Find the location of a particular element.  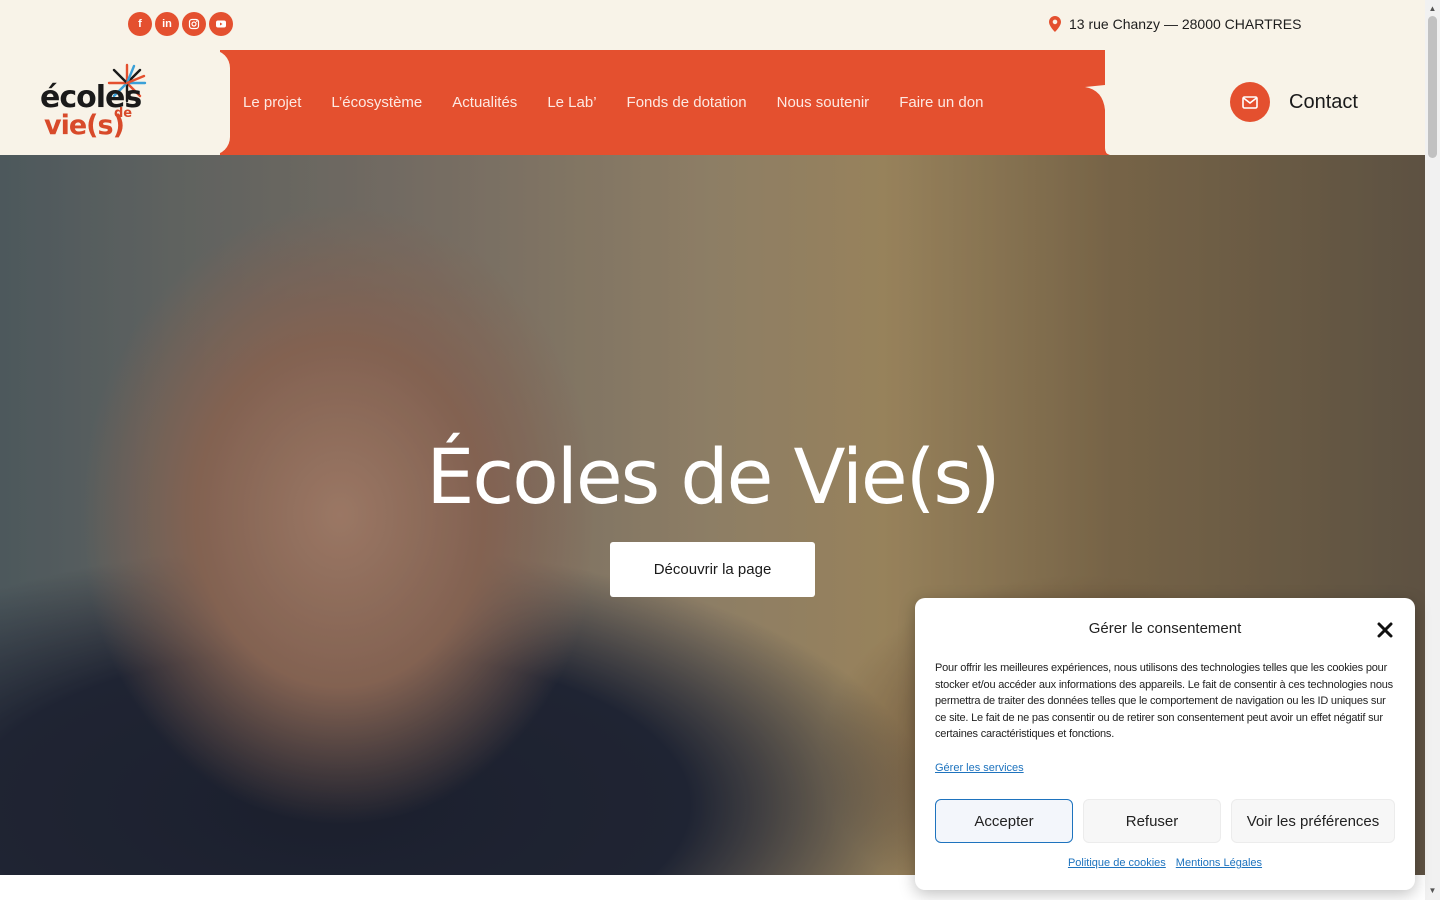

view-preferences-button: Voir les préférences is located at coordinates (1313, 821).